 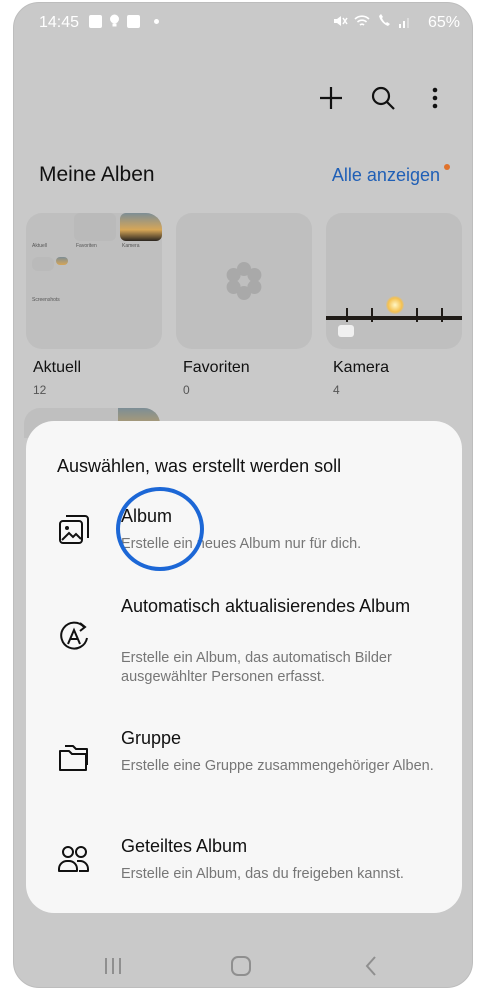 I want to click on flower-placeholder-icon, so click(x=244, y=281).